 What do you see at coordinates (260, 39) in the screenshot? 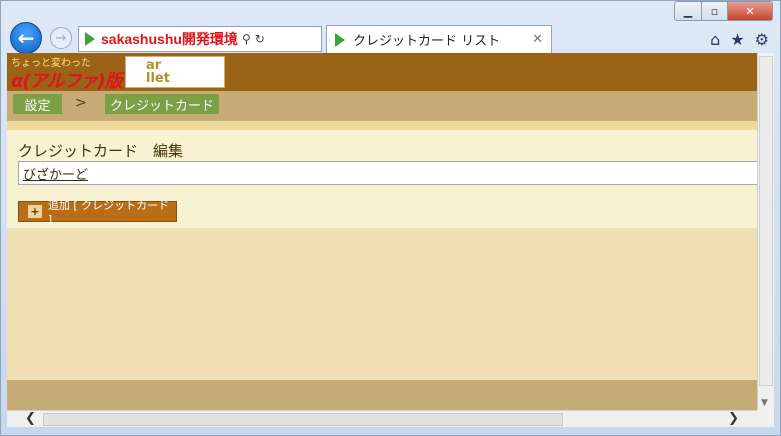
I see `refresh-icon: ↻` at bounding box center [260, 39].